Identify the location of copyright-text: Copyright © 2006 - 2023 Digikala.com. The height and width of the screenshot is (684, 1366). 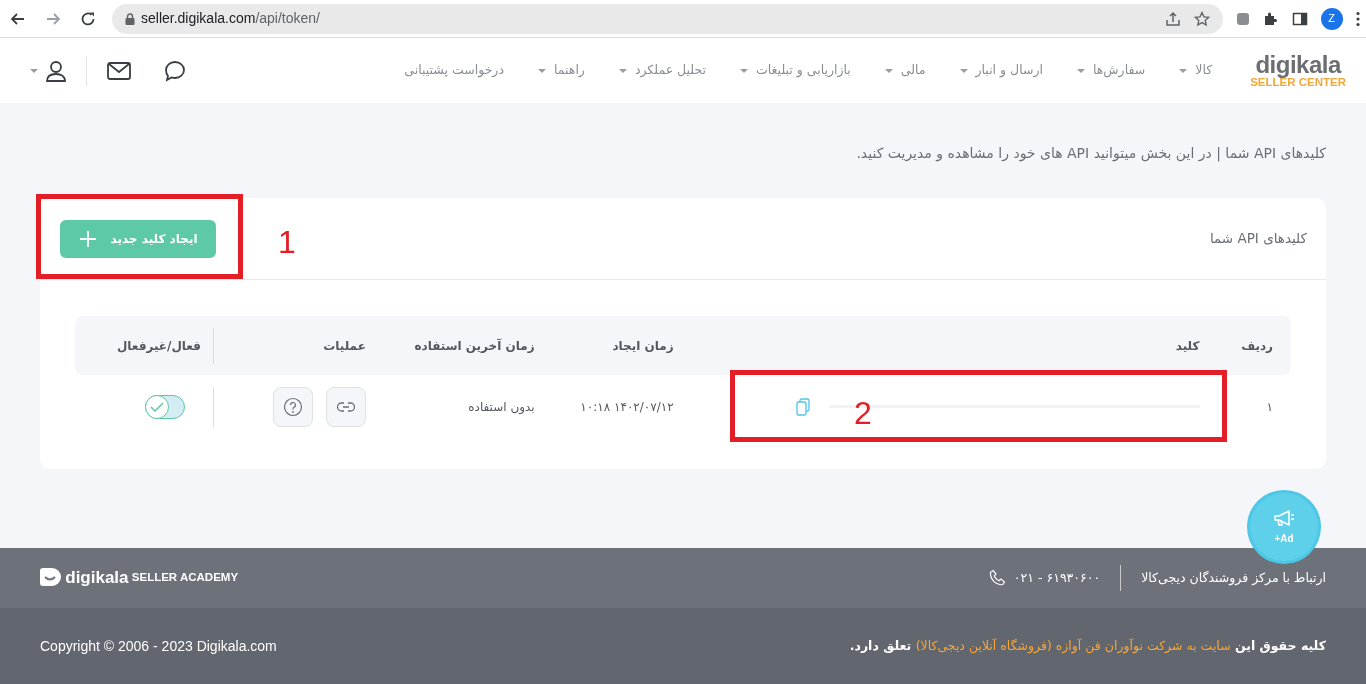
(158, 646).